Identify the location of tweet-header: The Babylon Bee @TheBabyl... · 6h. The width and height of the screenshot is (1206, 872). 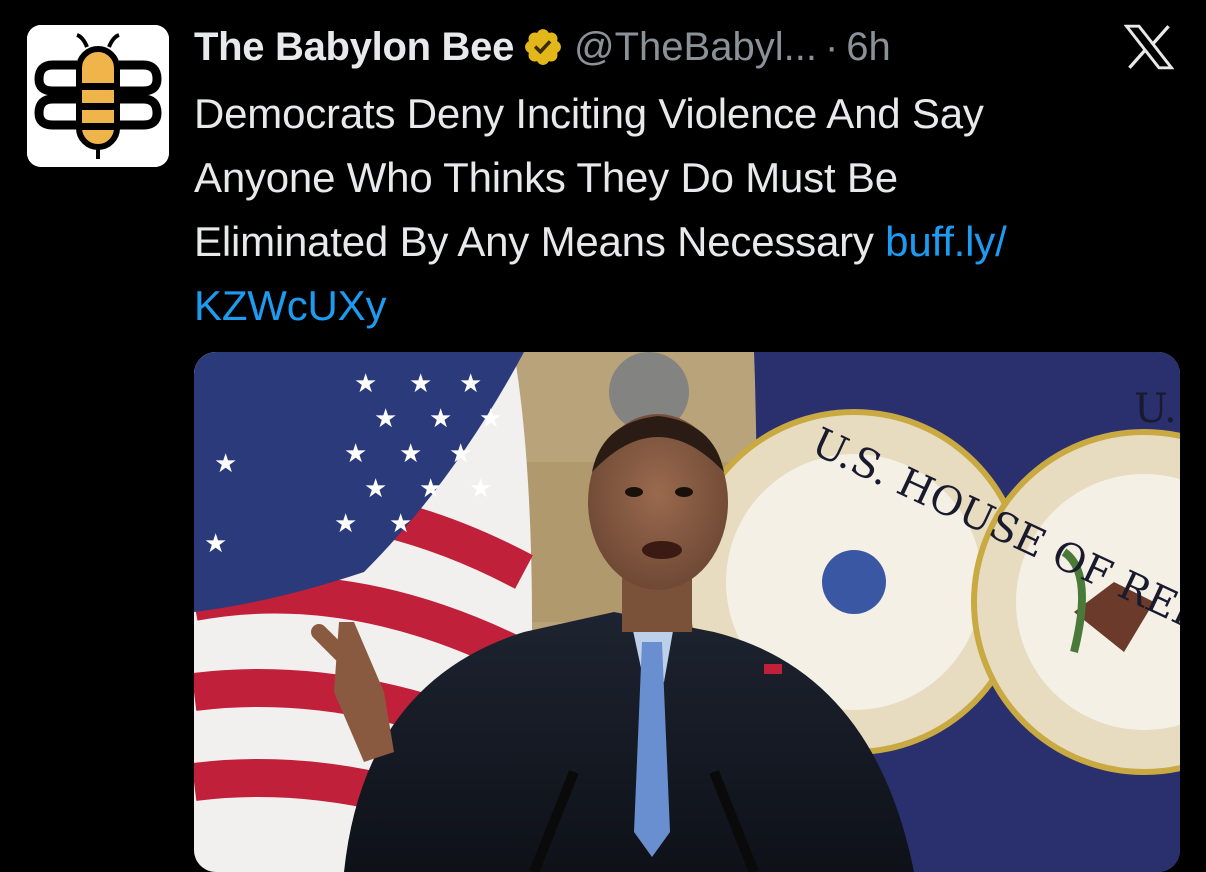
(542, 47).